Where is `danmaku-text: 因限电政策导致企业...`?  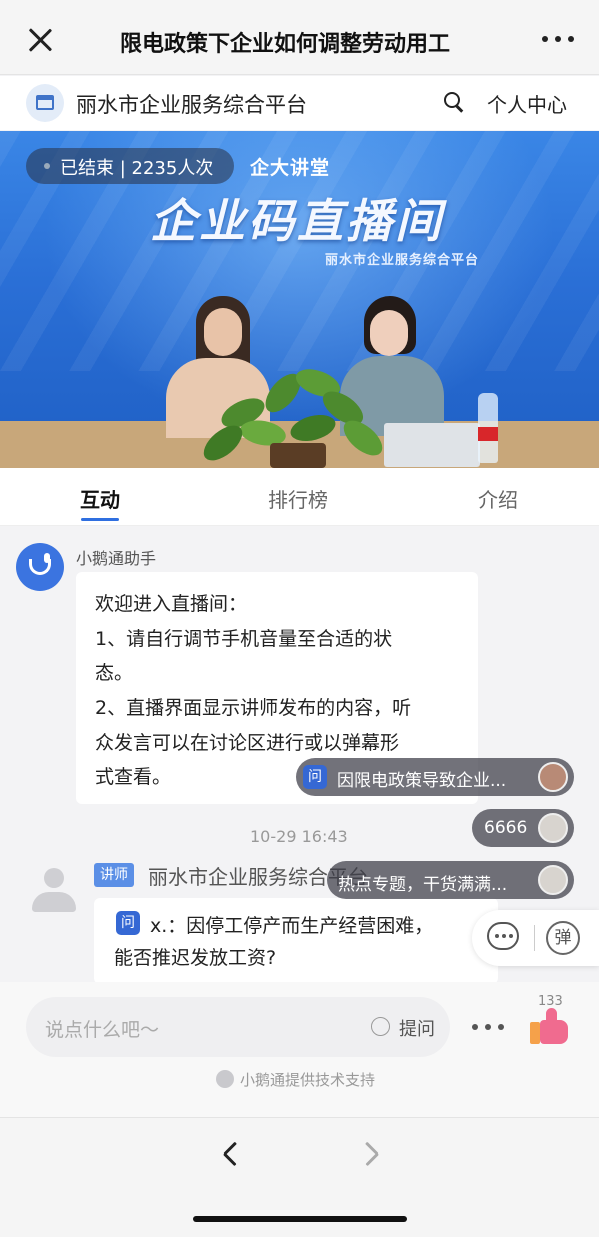 danmaku-text: 因限电政策导致企业... is located at coordinates (422, 781).